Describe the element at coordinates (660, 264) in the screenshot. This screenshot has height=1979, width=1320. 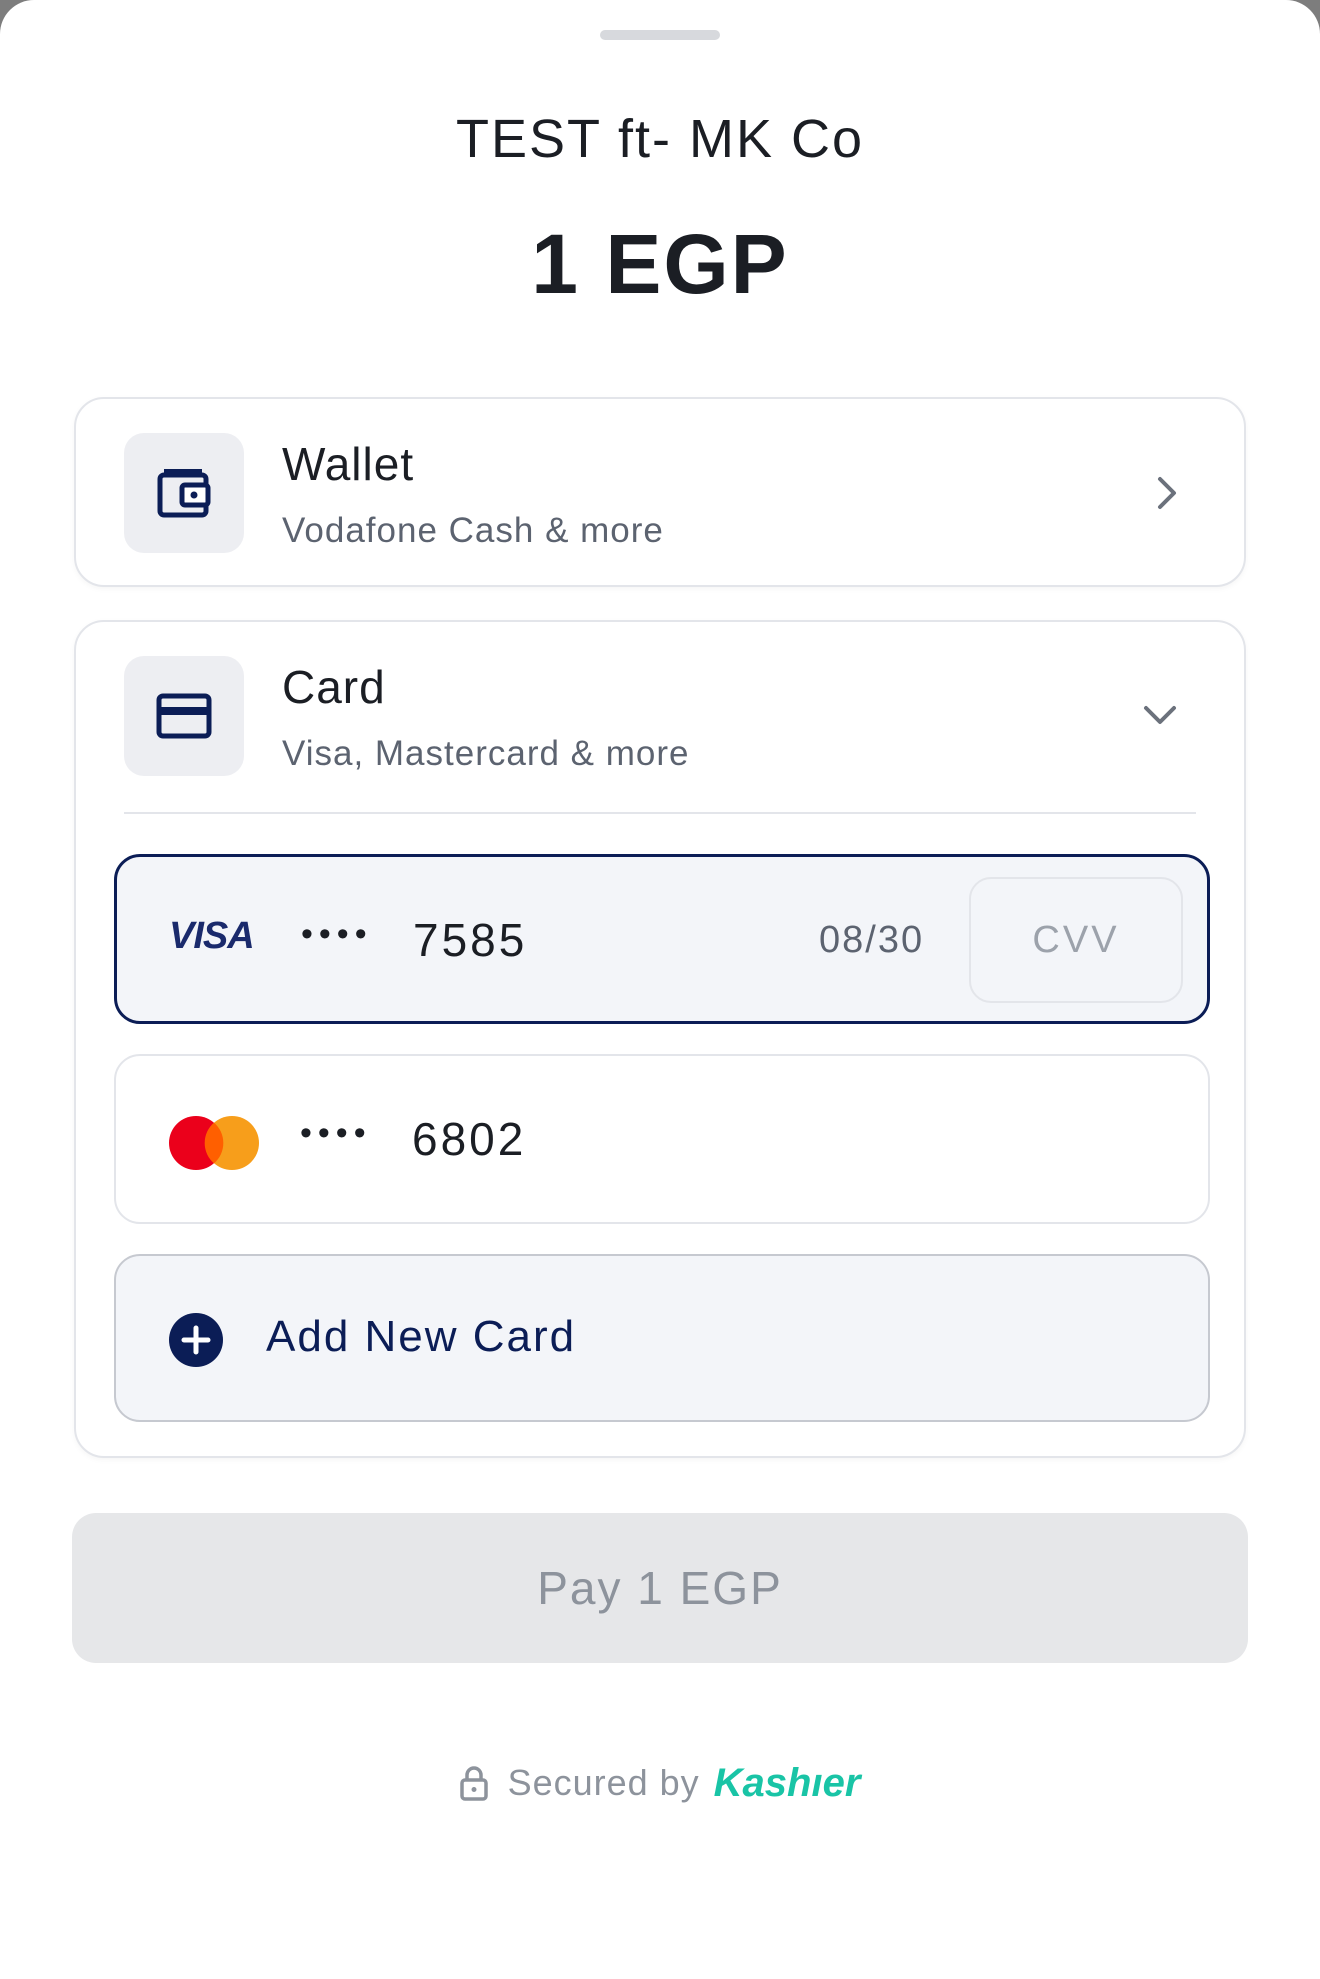
I see `payment-amount: 1 EGP` at that location.